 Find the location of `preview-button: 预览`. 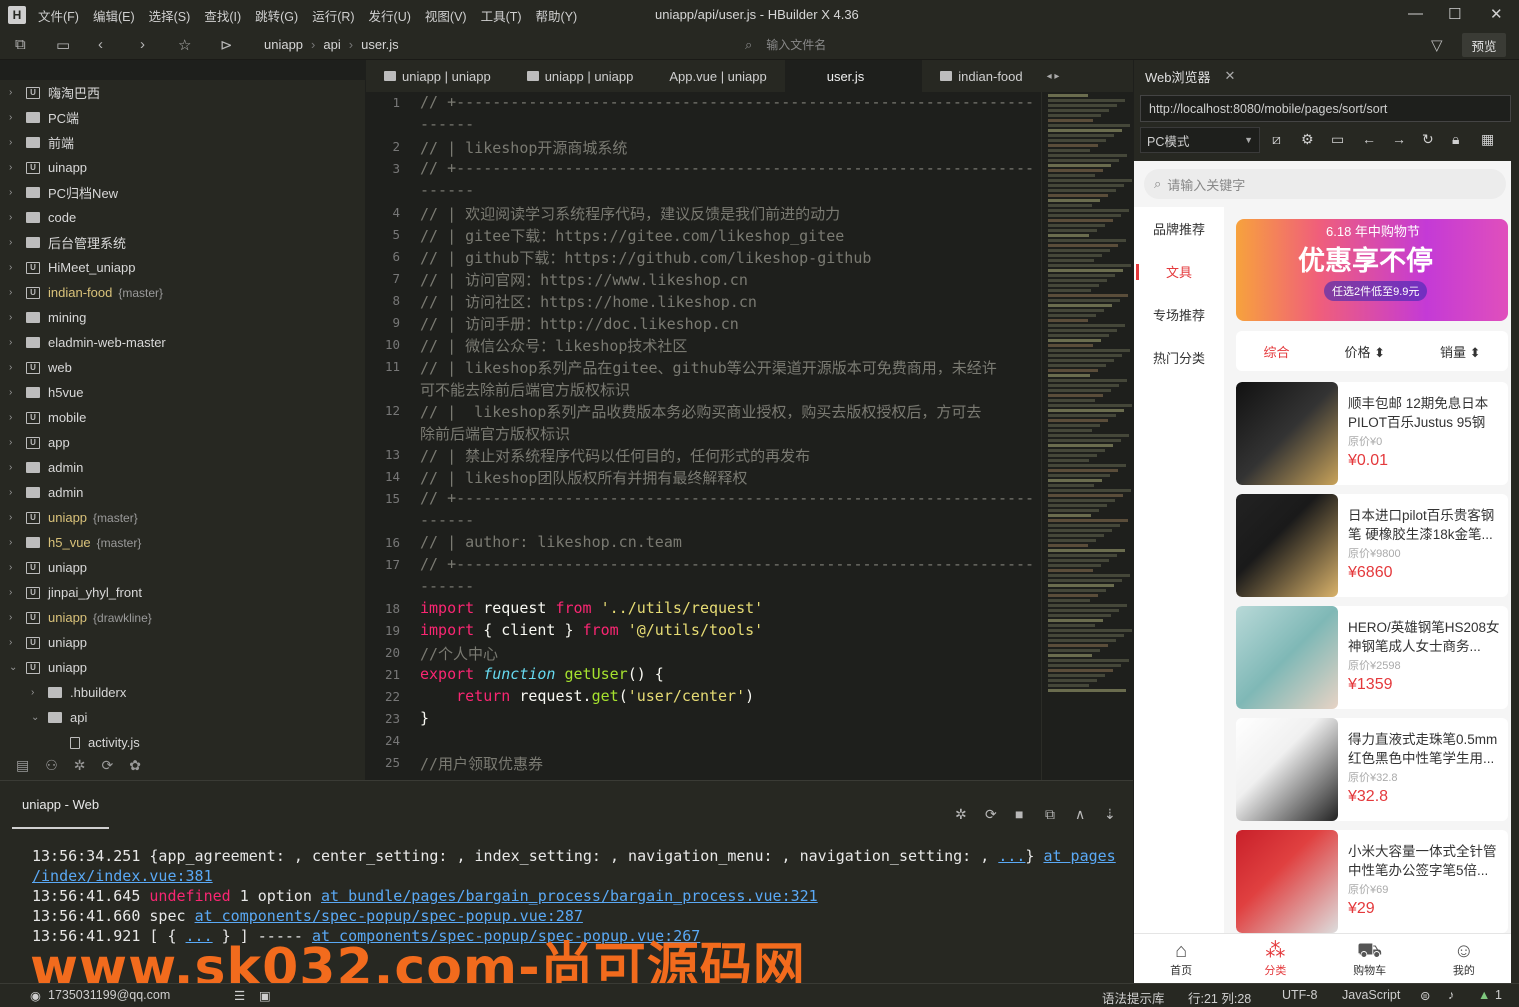

preview-button: 预览 is located at coordinates (1484, 45).